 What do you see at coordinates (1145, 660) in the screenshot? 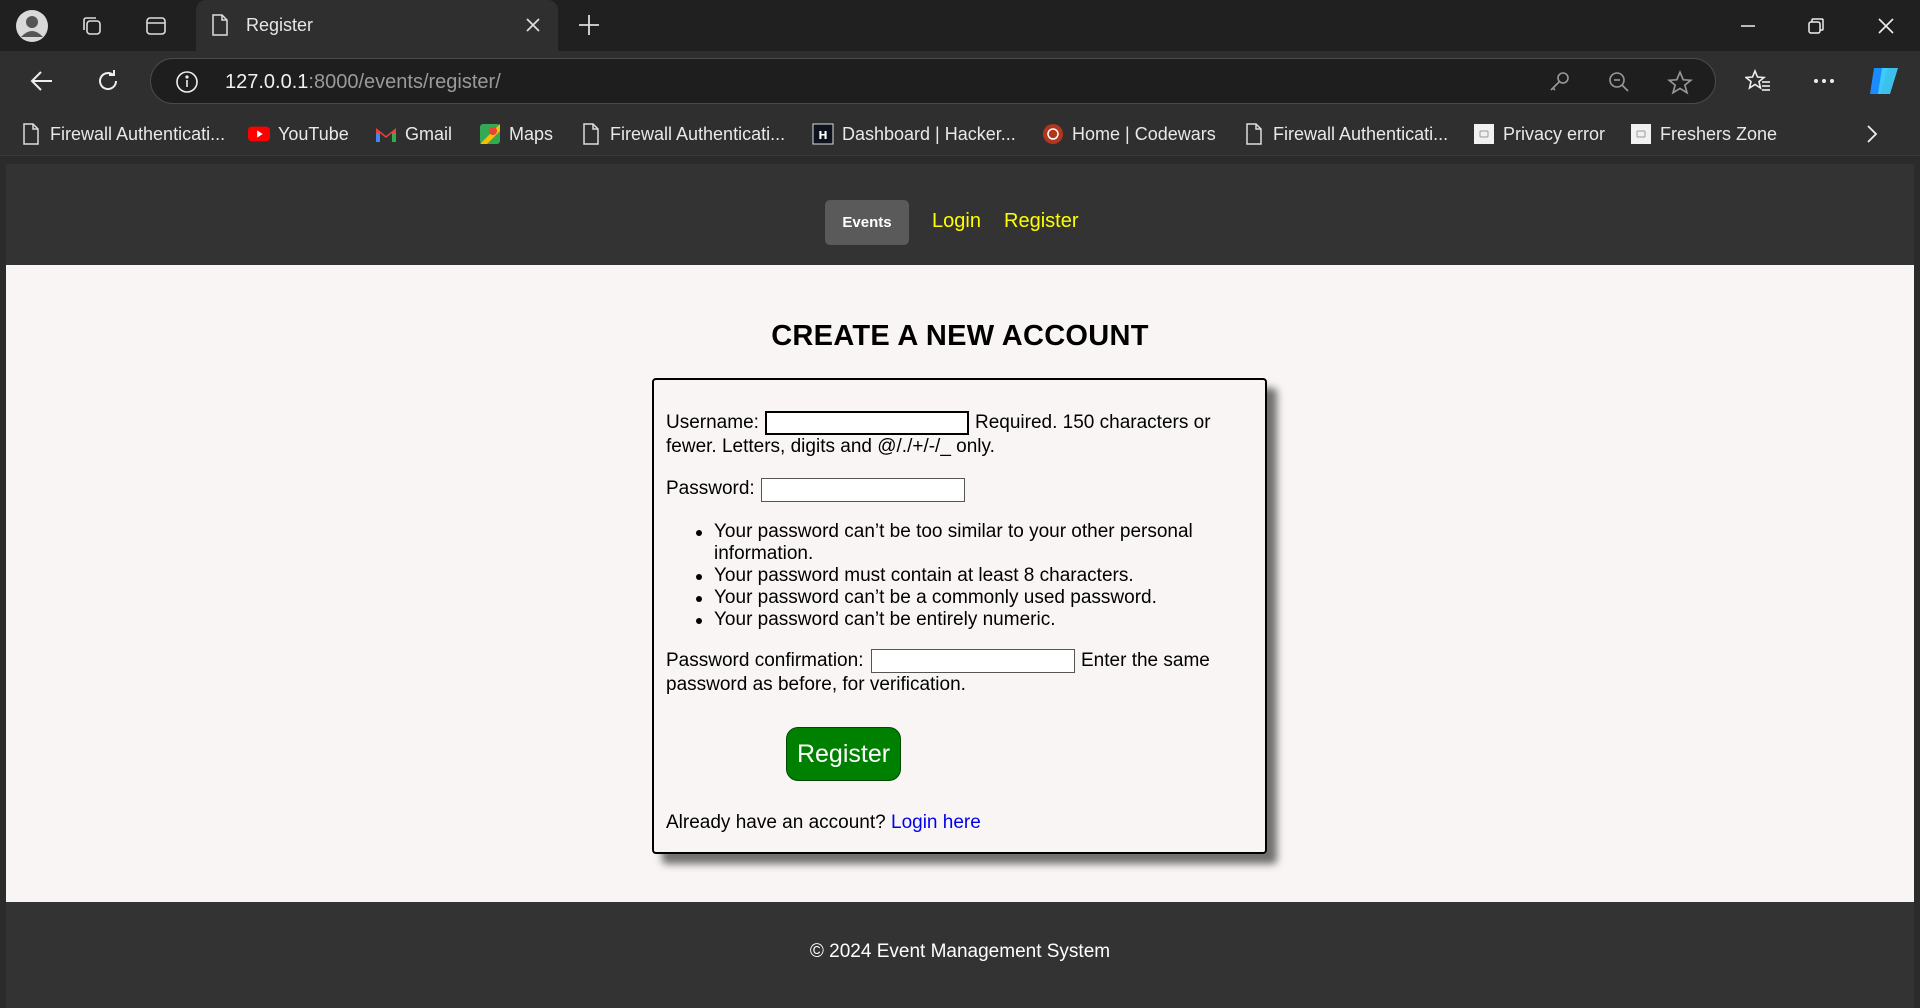
I see `confirm-help: Enter the same` at bounding box center [1145, 660].